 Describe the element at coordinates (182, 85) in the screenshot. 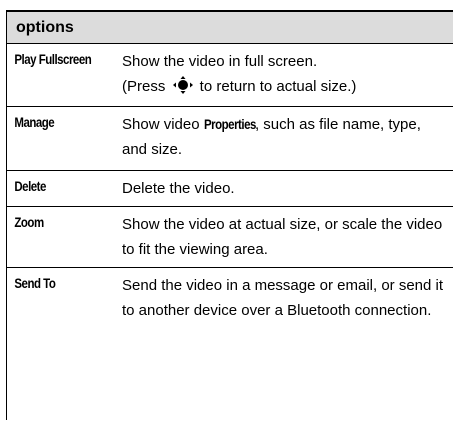

I see `navigation-key-icon` at that location.